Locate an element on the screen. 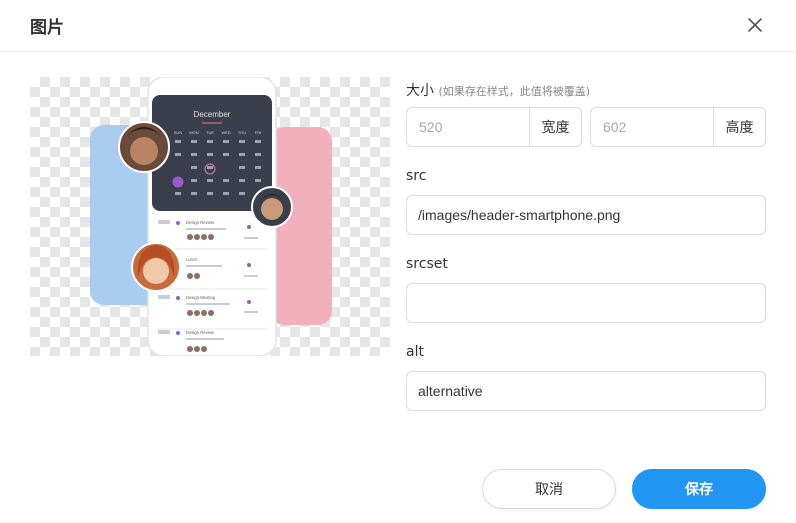 The width and height of the screenshot is (796, 523). size-label-text: 大小 is located at coordinates (420, 91).